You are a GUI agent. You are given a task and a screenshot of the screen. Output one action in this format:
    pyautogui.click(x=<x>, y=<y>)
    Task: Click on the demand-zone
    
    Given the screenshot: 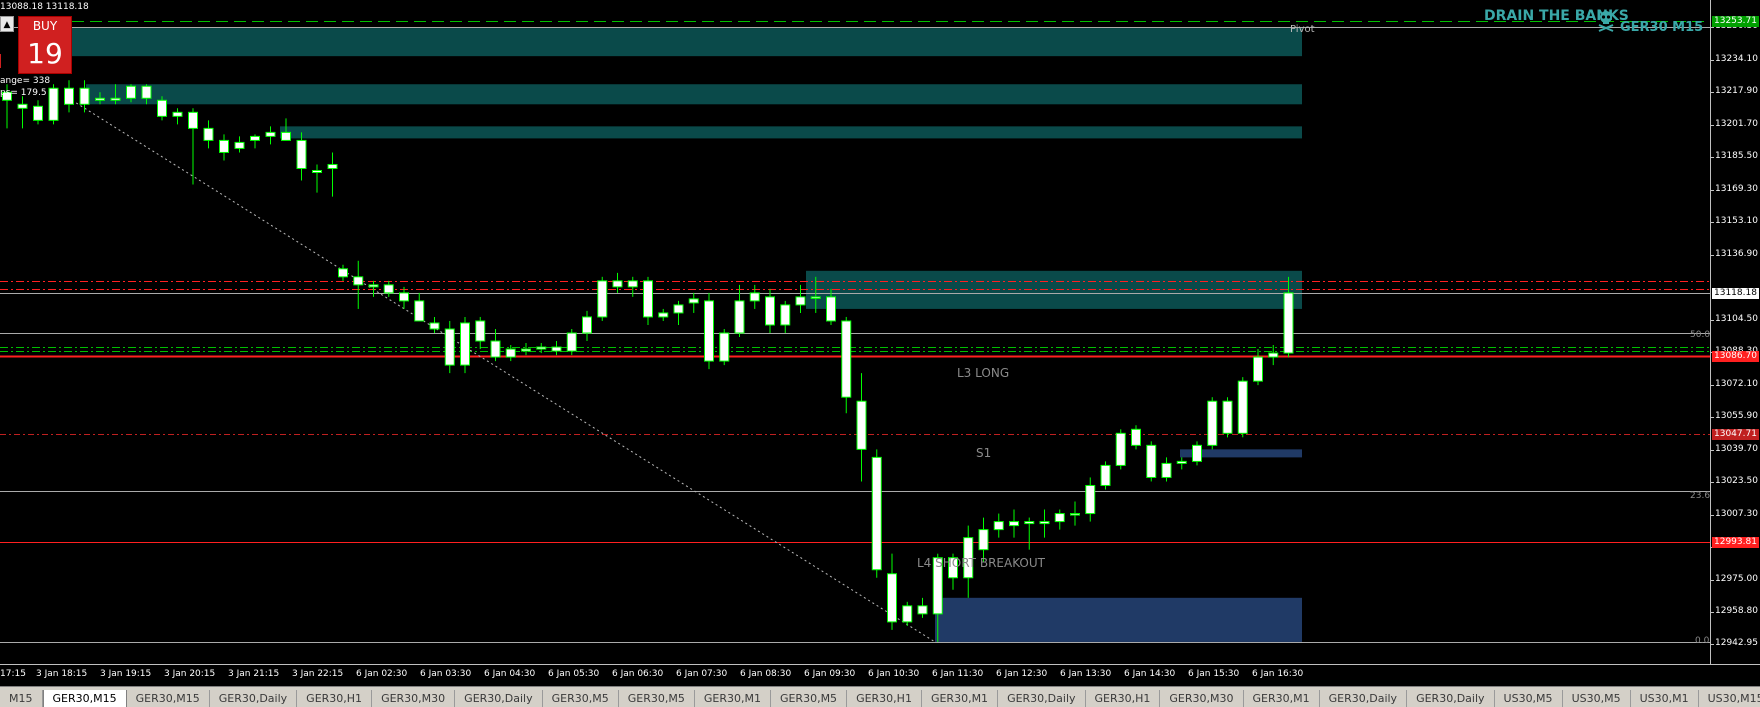 What is the action you would take?
    pyautogui.click(x=1118, y=619)
    